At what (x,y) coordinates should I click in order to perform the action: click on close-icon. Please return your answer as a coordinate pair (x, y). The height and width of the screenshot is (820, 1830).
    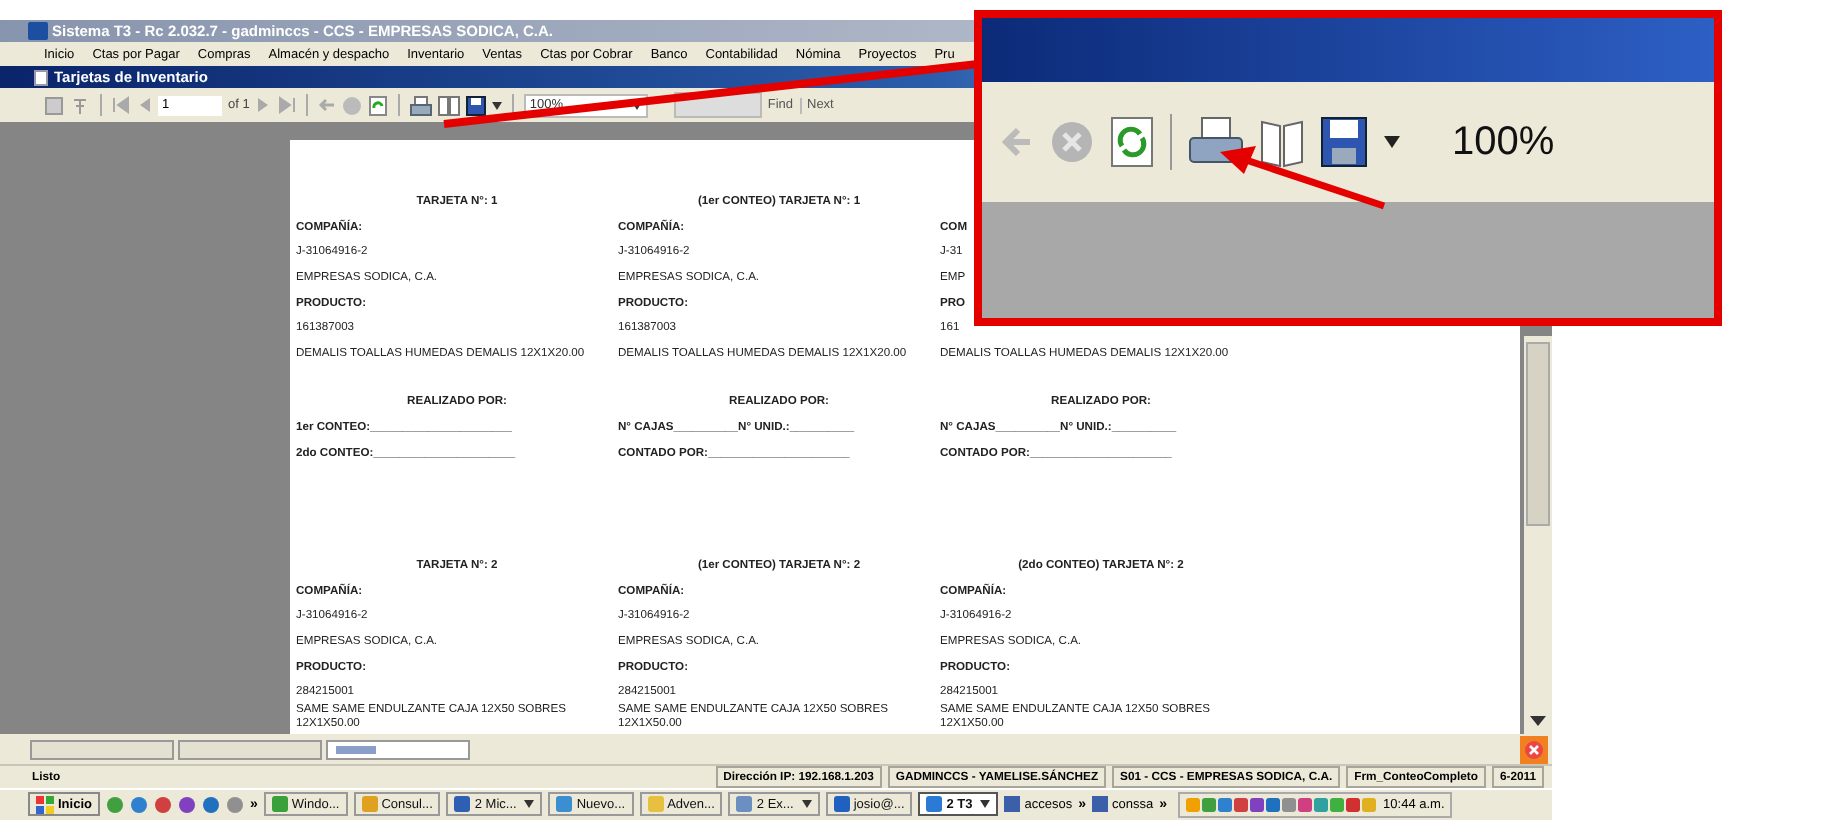
    Looking at the image, I should click on (1534, 749).